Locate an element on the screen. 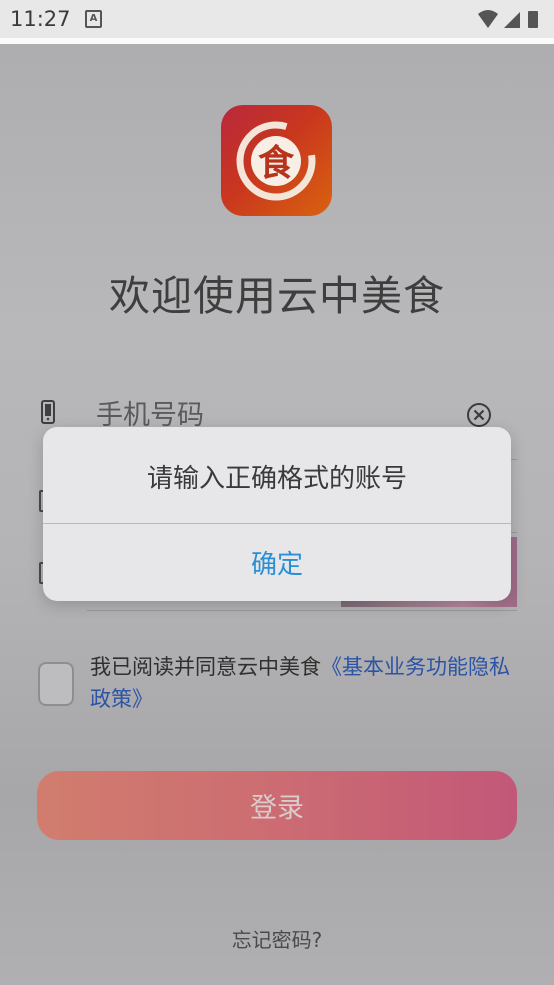 Image resolution: width=554 pixels, height=985 pixels. clear-icon is located at coordinates (479, 415).